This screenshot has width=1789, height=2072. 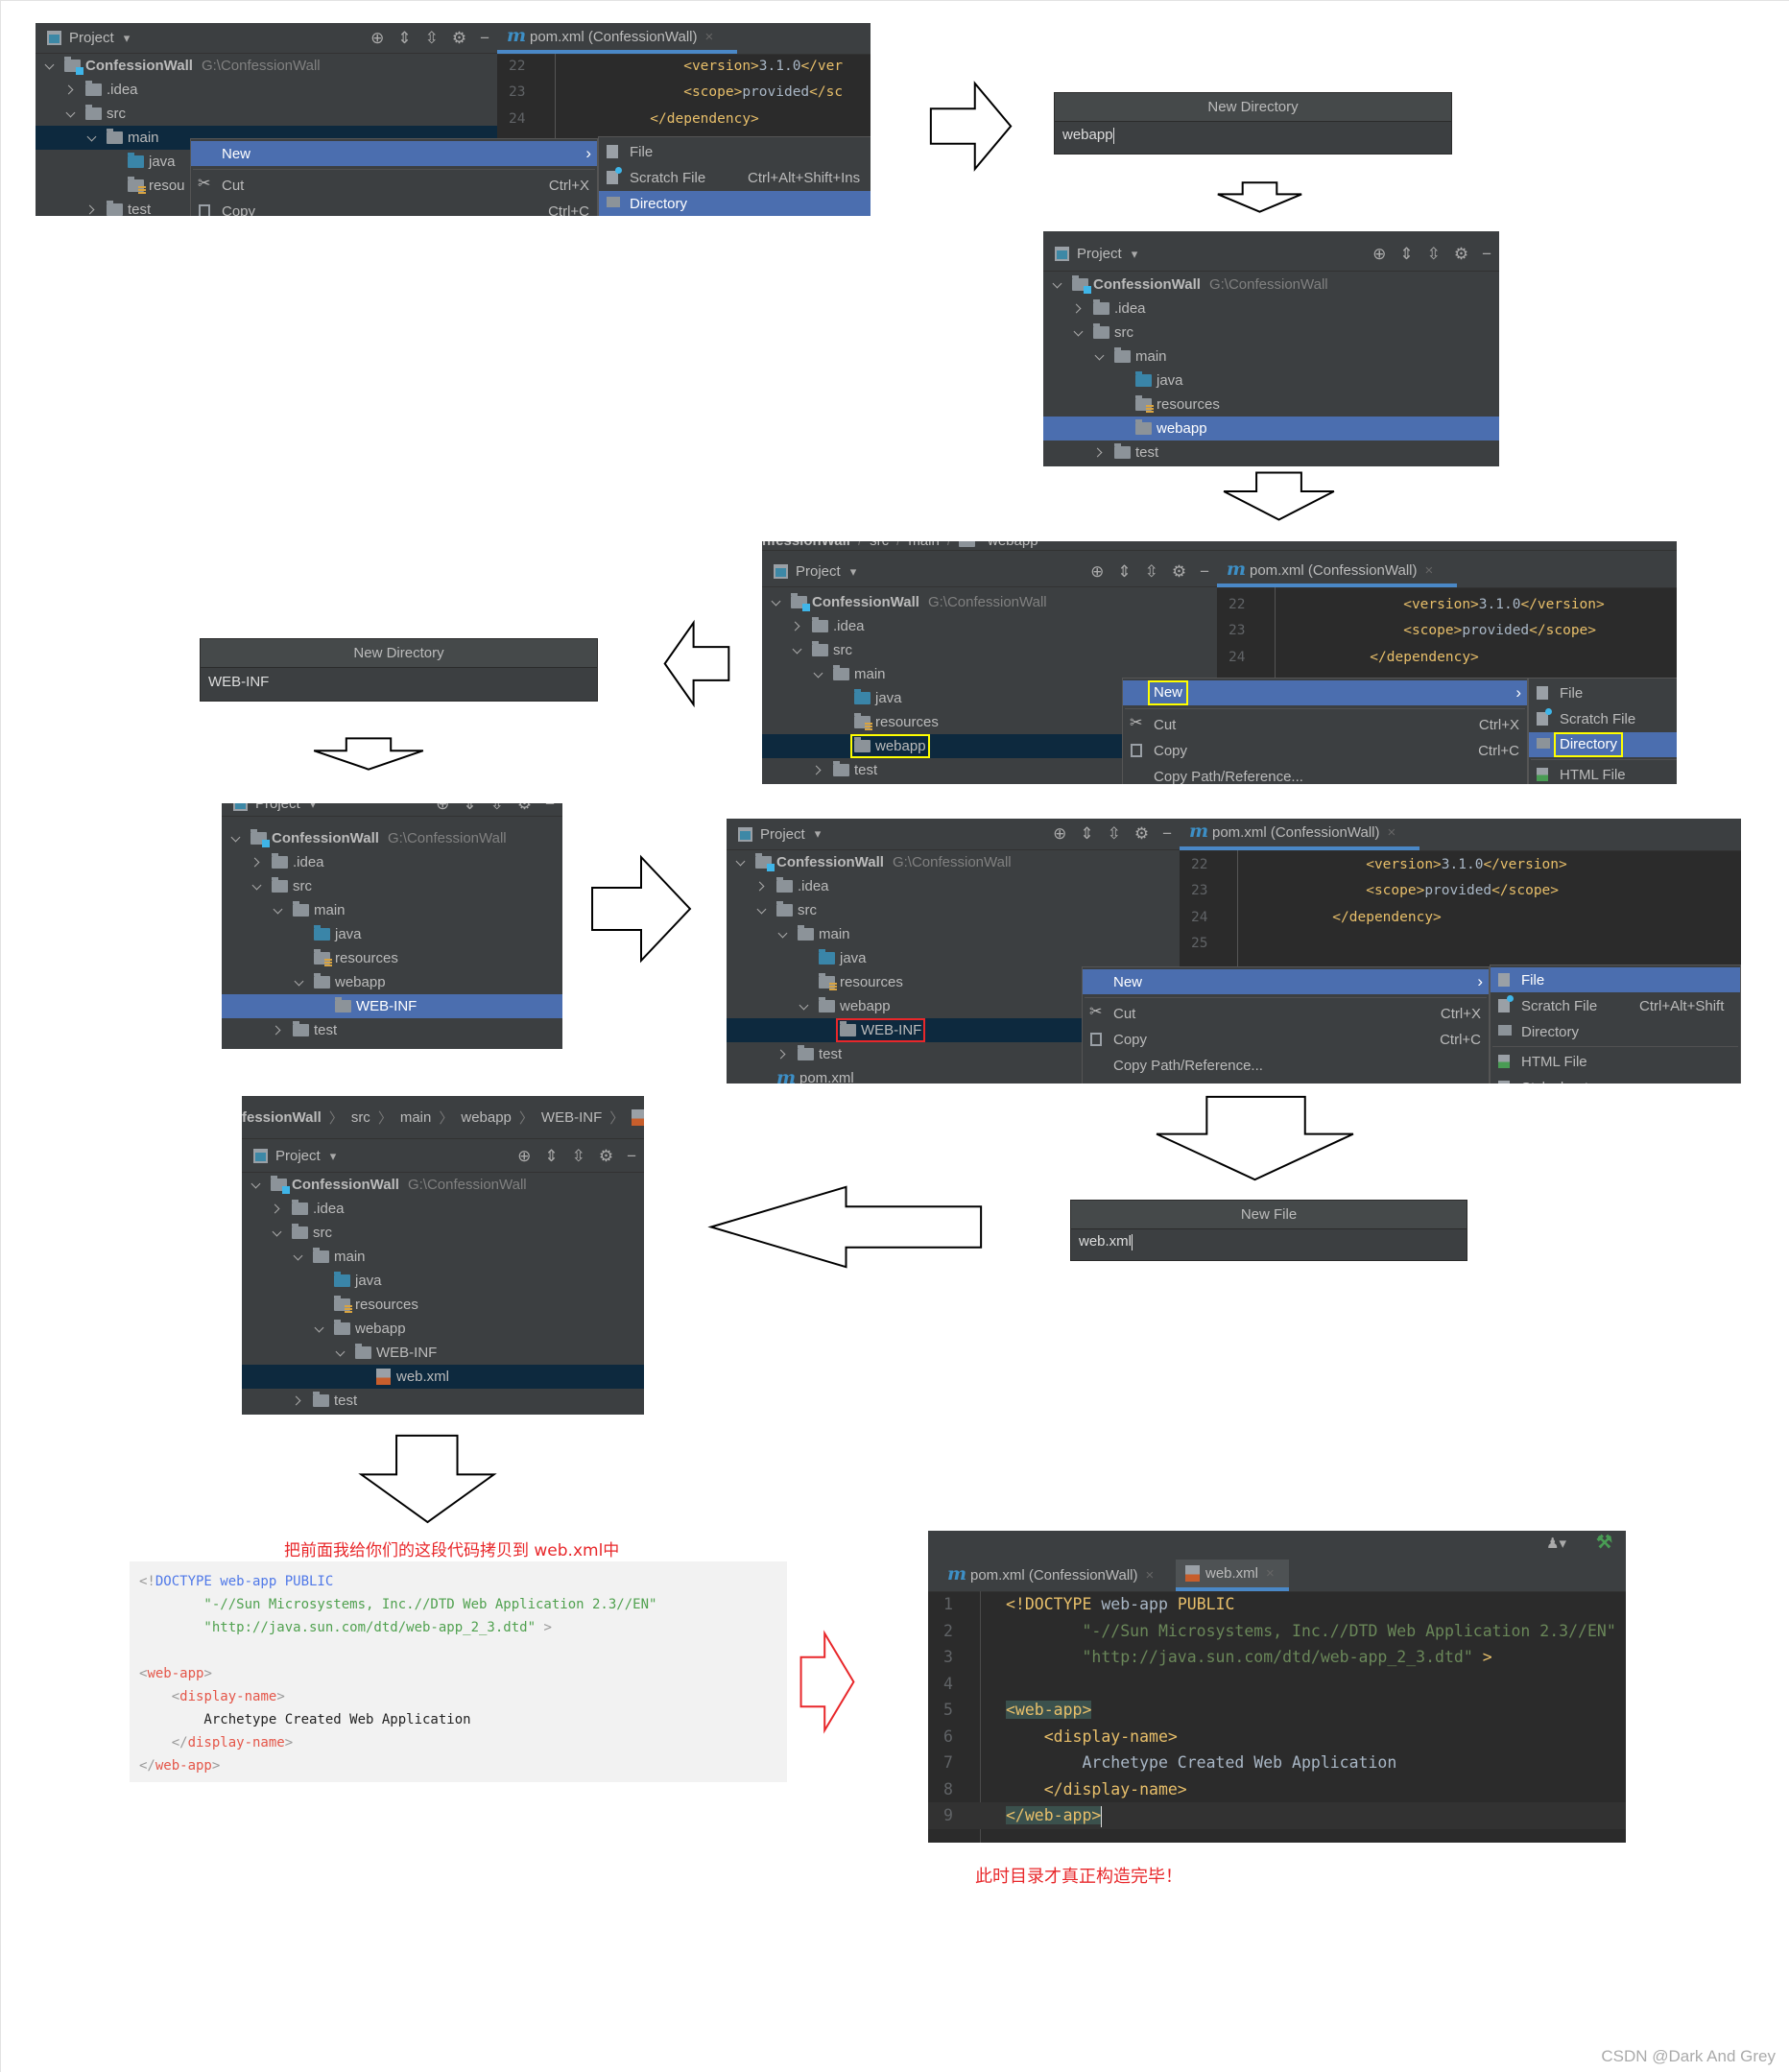 What do you see at coordinates (282, 1117) in the screenshot?
I see `breadcrumb-item: fessionWall` at bounding box center [282, 1117].